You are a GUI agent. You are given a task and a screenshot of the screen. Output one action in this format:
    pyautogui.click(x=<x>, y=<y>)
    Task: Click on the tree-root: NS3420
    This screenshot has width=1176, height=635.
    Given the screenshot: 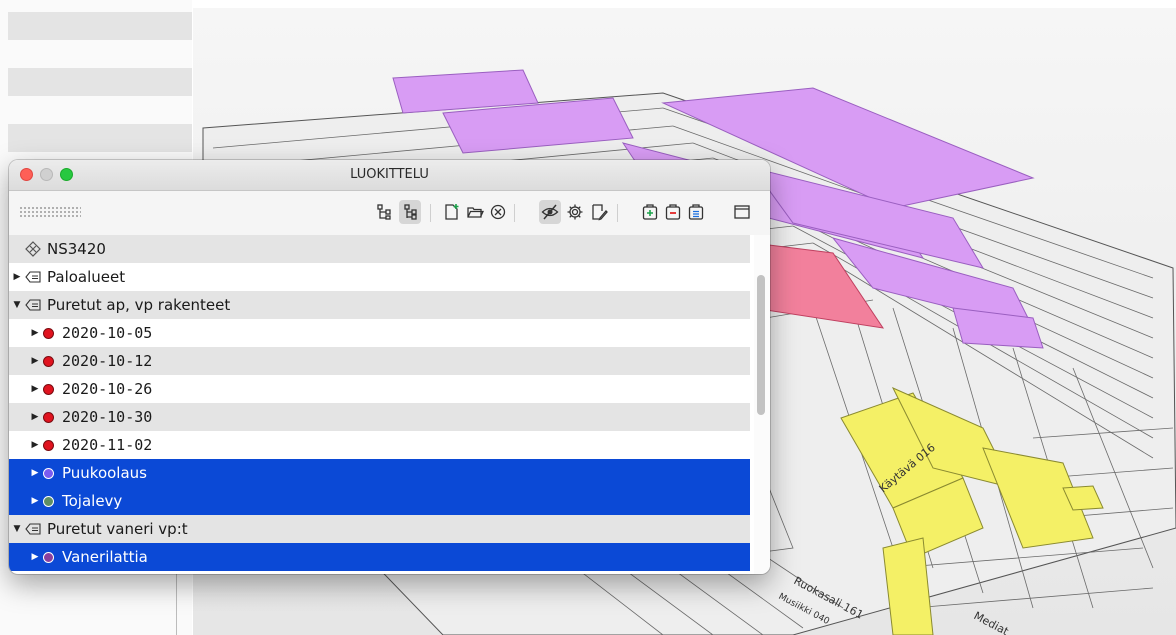 What is the action you would take?
    pyautogui.click(x=379, y=249)
    